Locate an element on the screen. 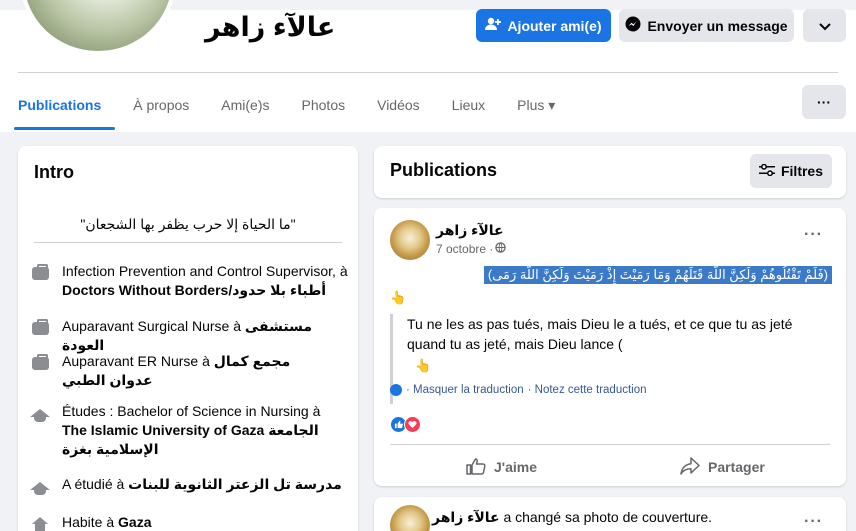 The image size is (856, 531). globe-icon is located at coordinates (501, 249).